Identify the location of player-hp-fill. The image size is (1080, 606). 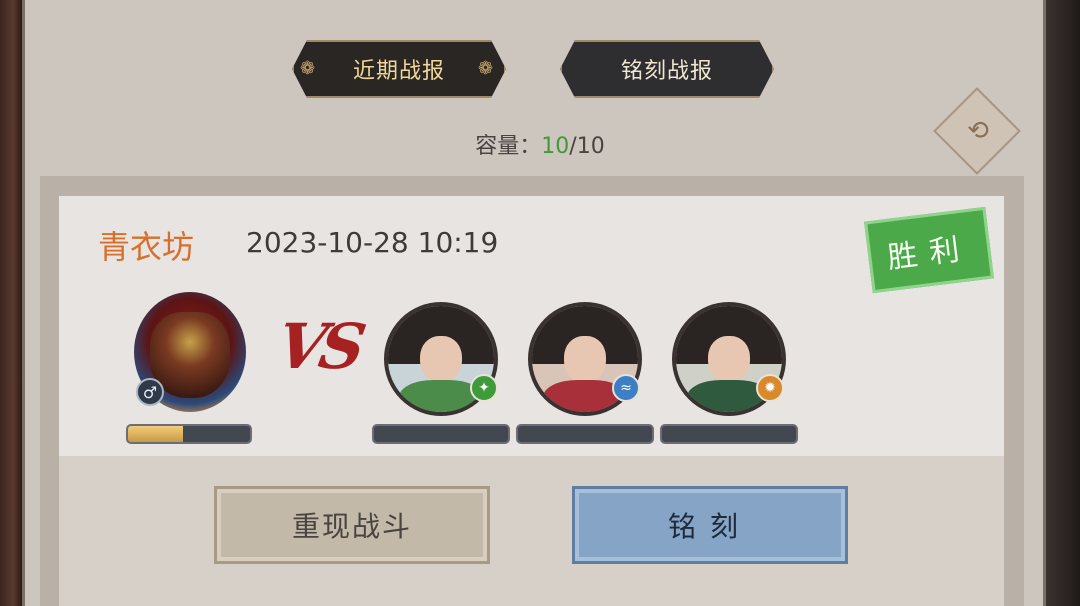
(155, 434).